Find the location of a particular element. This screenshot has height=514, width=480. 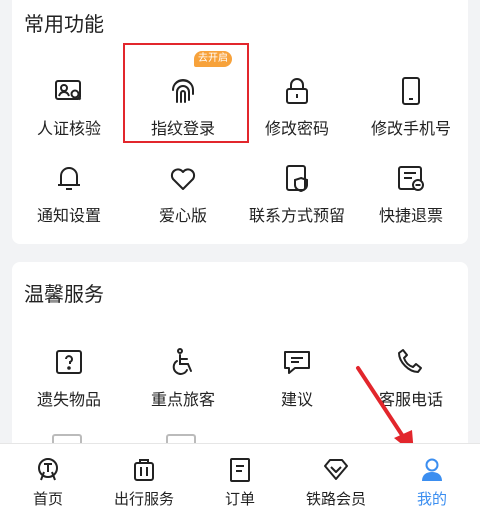

tile-id-verify: 人证核验 is located at coordinates (69, 115).